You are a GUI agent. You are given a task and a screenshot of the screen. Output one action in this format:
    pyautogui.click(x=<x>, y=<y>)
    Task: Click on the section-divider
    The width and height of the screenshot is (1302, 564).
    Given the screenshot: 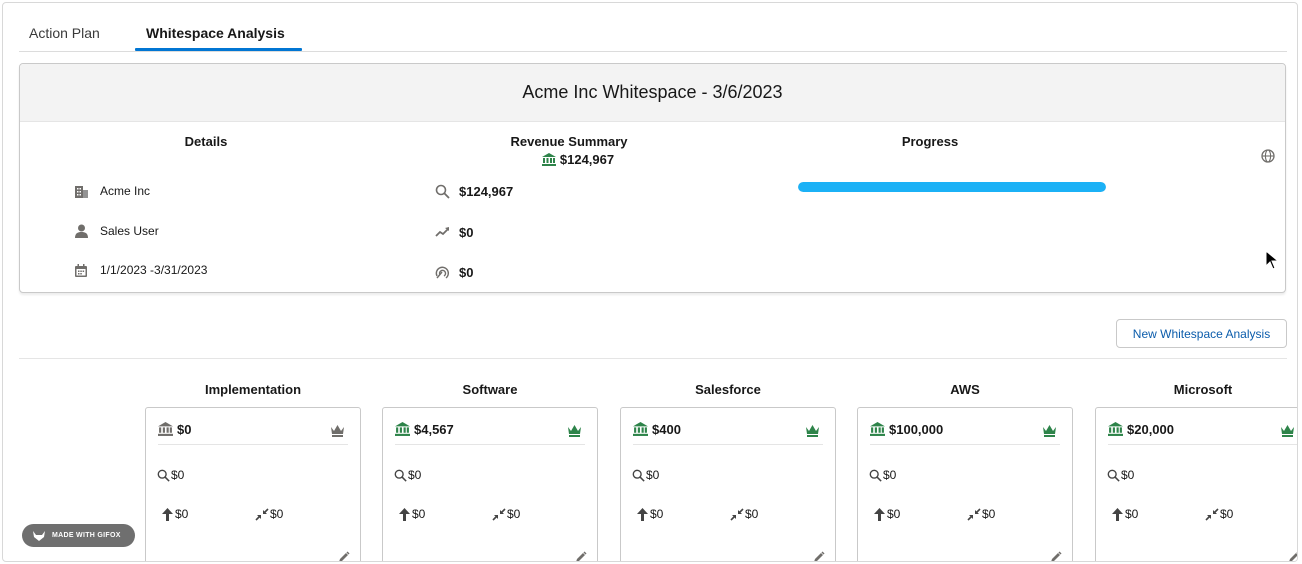 What is the action you would take?
    pyautogui.click(x=653, y=358)
    